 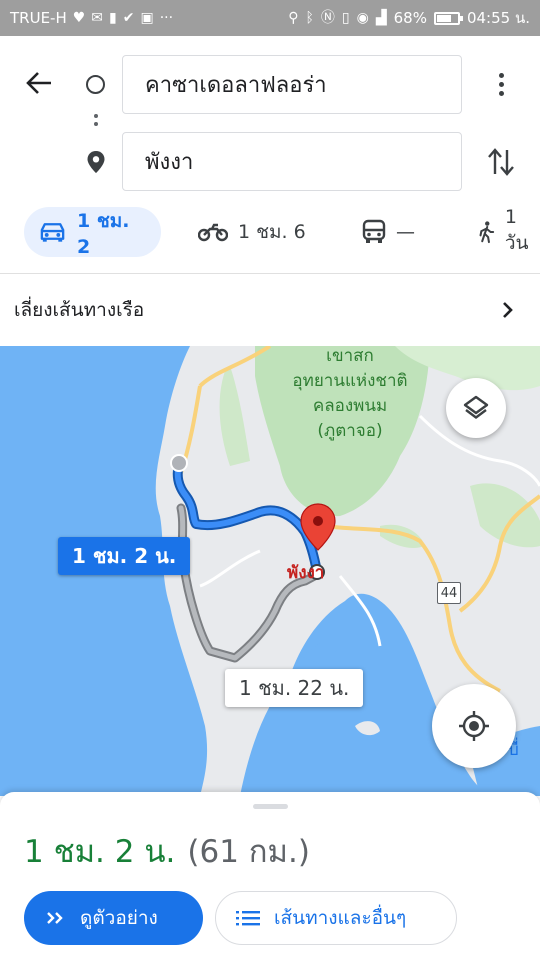 I want to click on bus-icon, so click(x=374, y=231).